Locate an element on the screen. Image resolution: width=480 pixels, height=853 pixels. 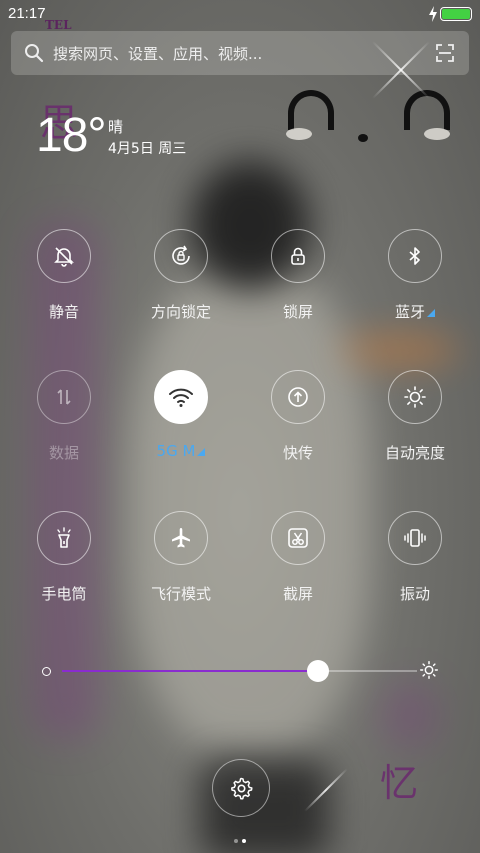
toggle-vibrate: 振动 is located at coordinates (415, 557).